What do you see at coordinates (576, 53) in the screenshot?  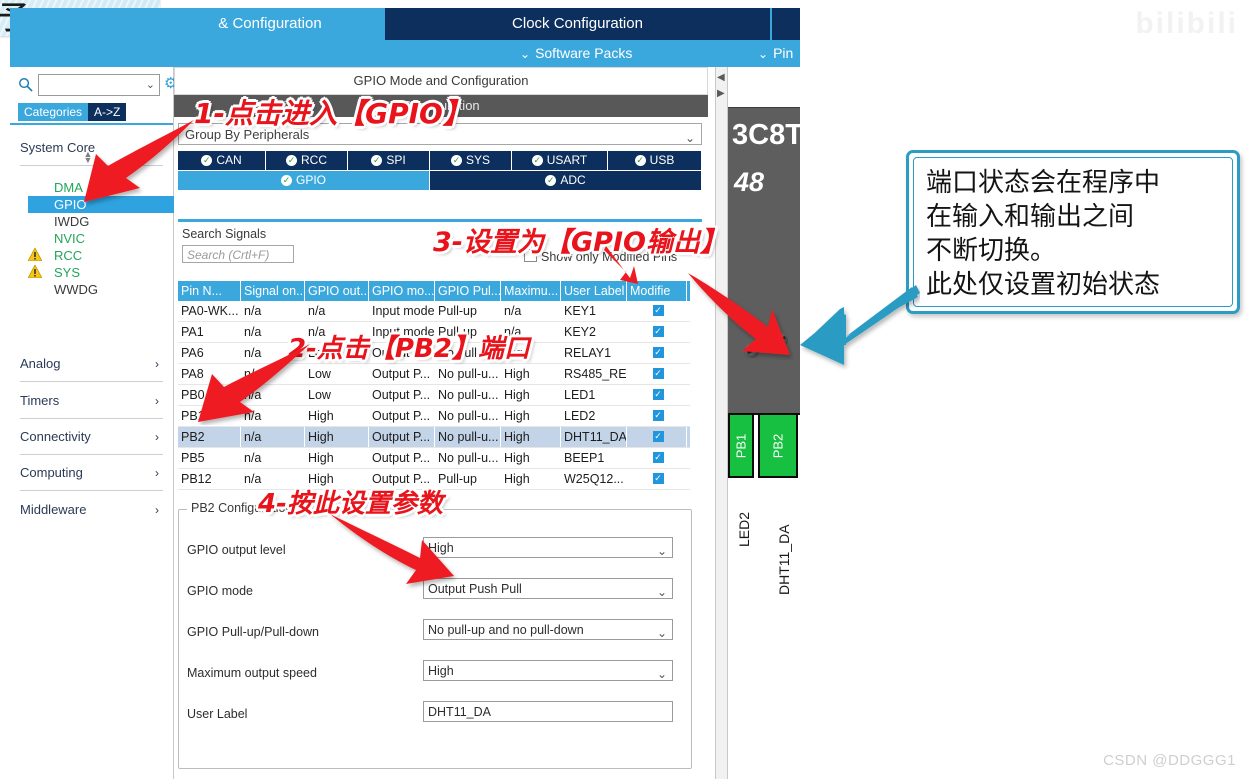 I see `software-packs-menu: ⌄ Software Packs` at bounding box center [576, 53].